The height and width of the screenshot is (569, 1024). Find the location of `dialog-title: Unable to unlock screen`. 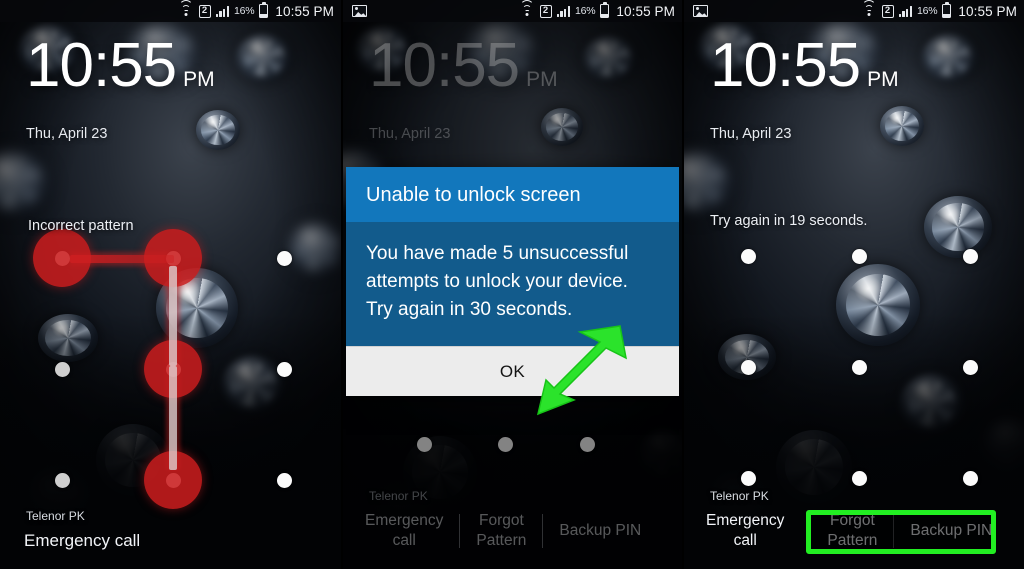

dialog-title: Unable to unlock screen is located at coordinates (512, 194).